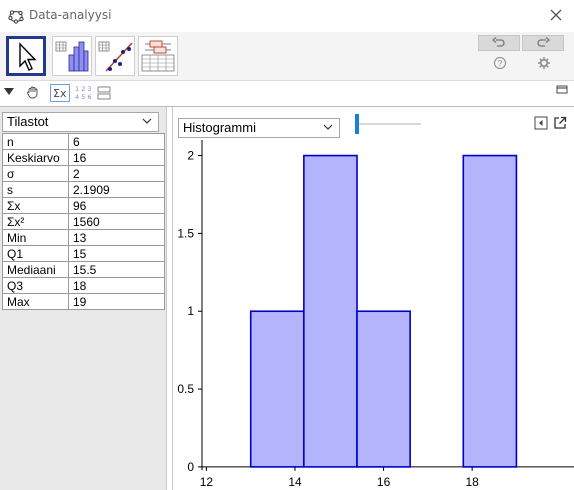  Describe the element at coordinates (190, 311) in the screenshot. I see `y-tick-label: 1` at that location.